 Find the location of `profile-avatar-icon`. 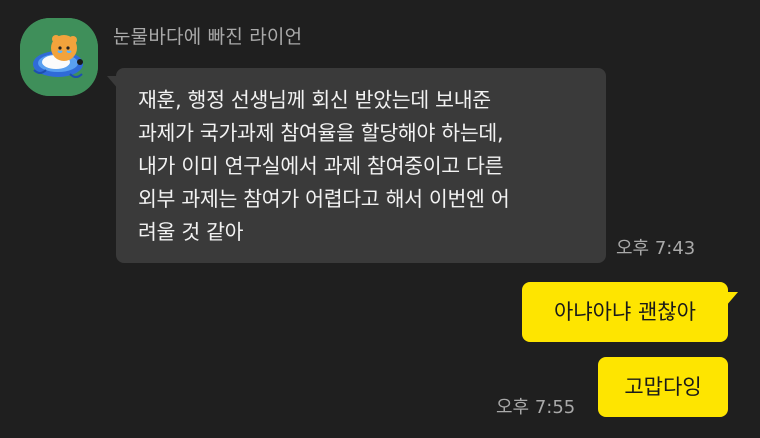

profile-avatar-icon is located at coordinates (59, 57).